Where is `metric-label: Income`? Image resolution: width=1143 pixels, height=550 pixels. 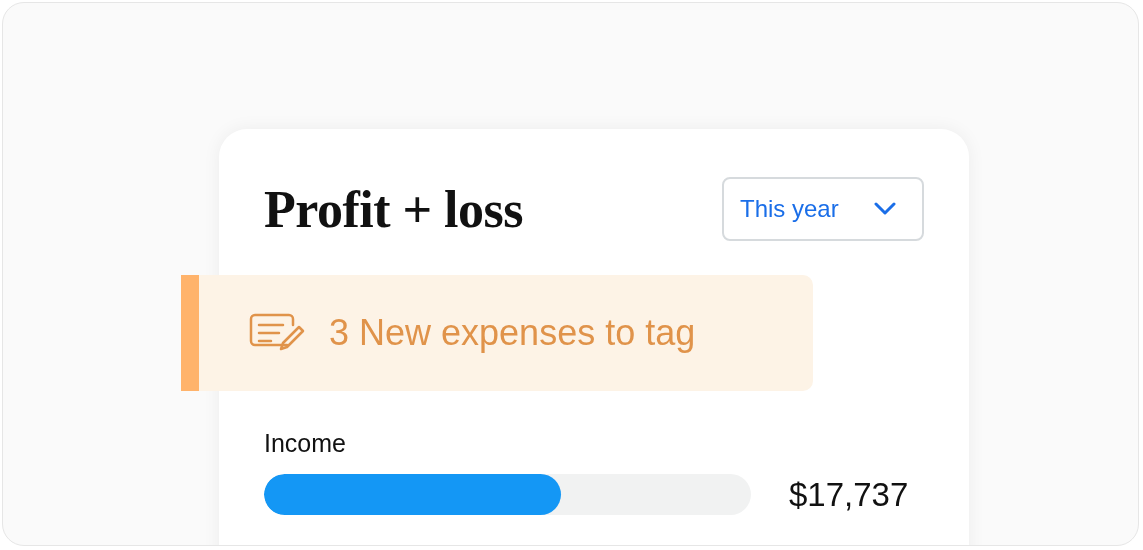 metric-label: Income is located at coordinates (305, 443).